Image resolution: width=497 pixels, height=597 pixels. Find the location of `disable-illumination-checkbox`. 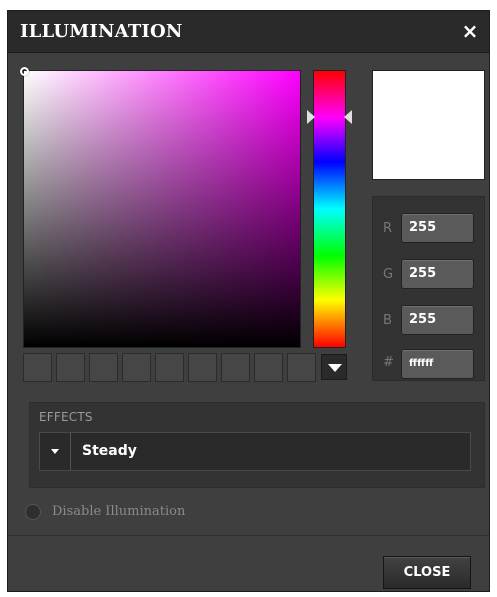

disable-illumination-checkbox is located at coordinates (33, 512).